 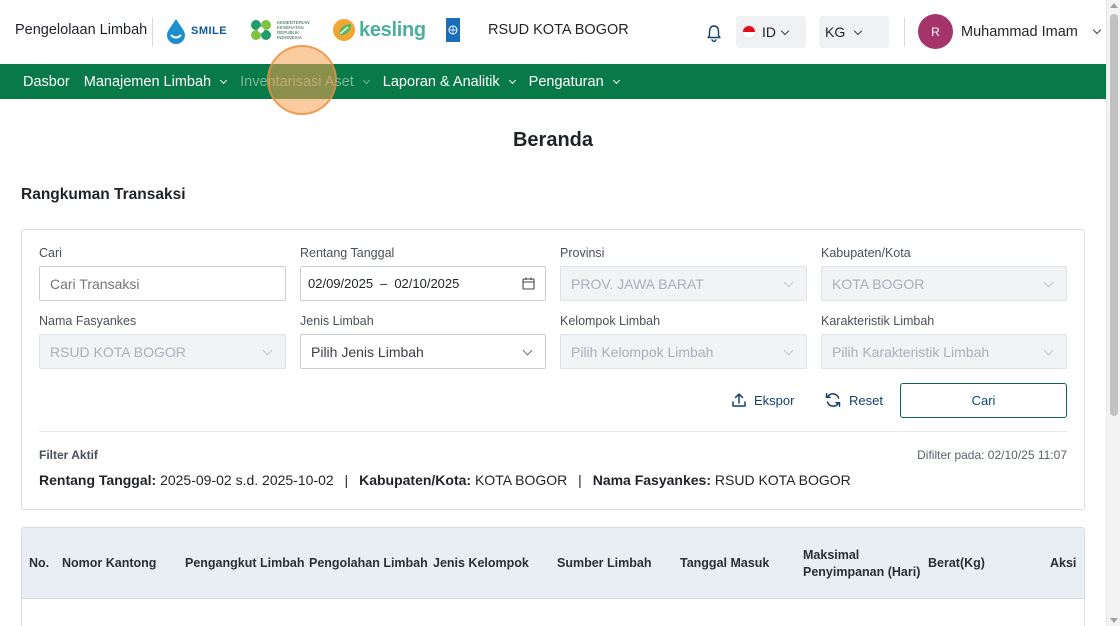 I want to click on waste-type-label: Jenis Limbah, so click(x=337, y=321).